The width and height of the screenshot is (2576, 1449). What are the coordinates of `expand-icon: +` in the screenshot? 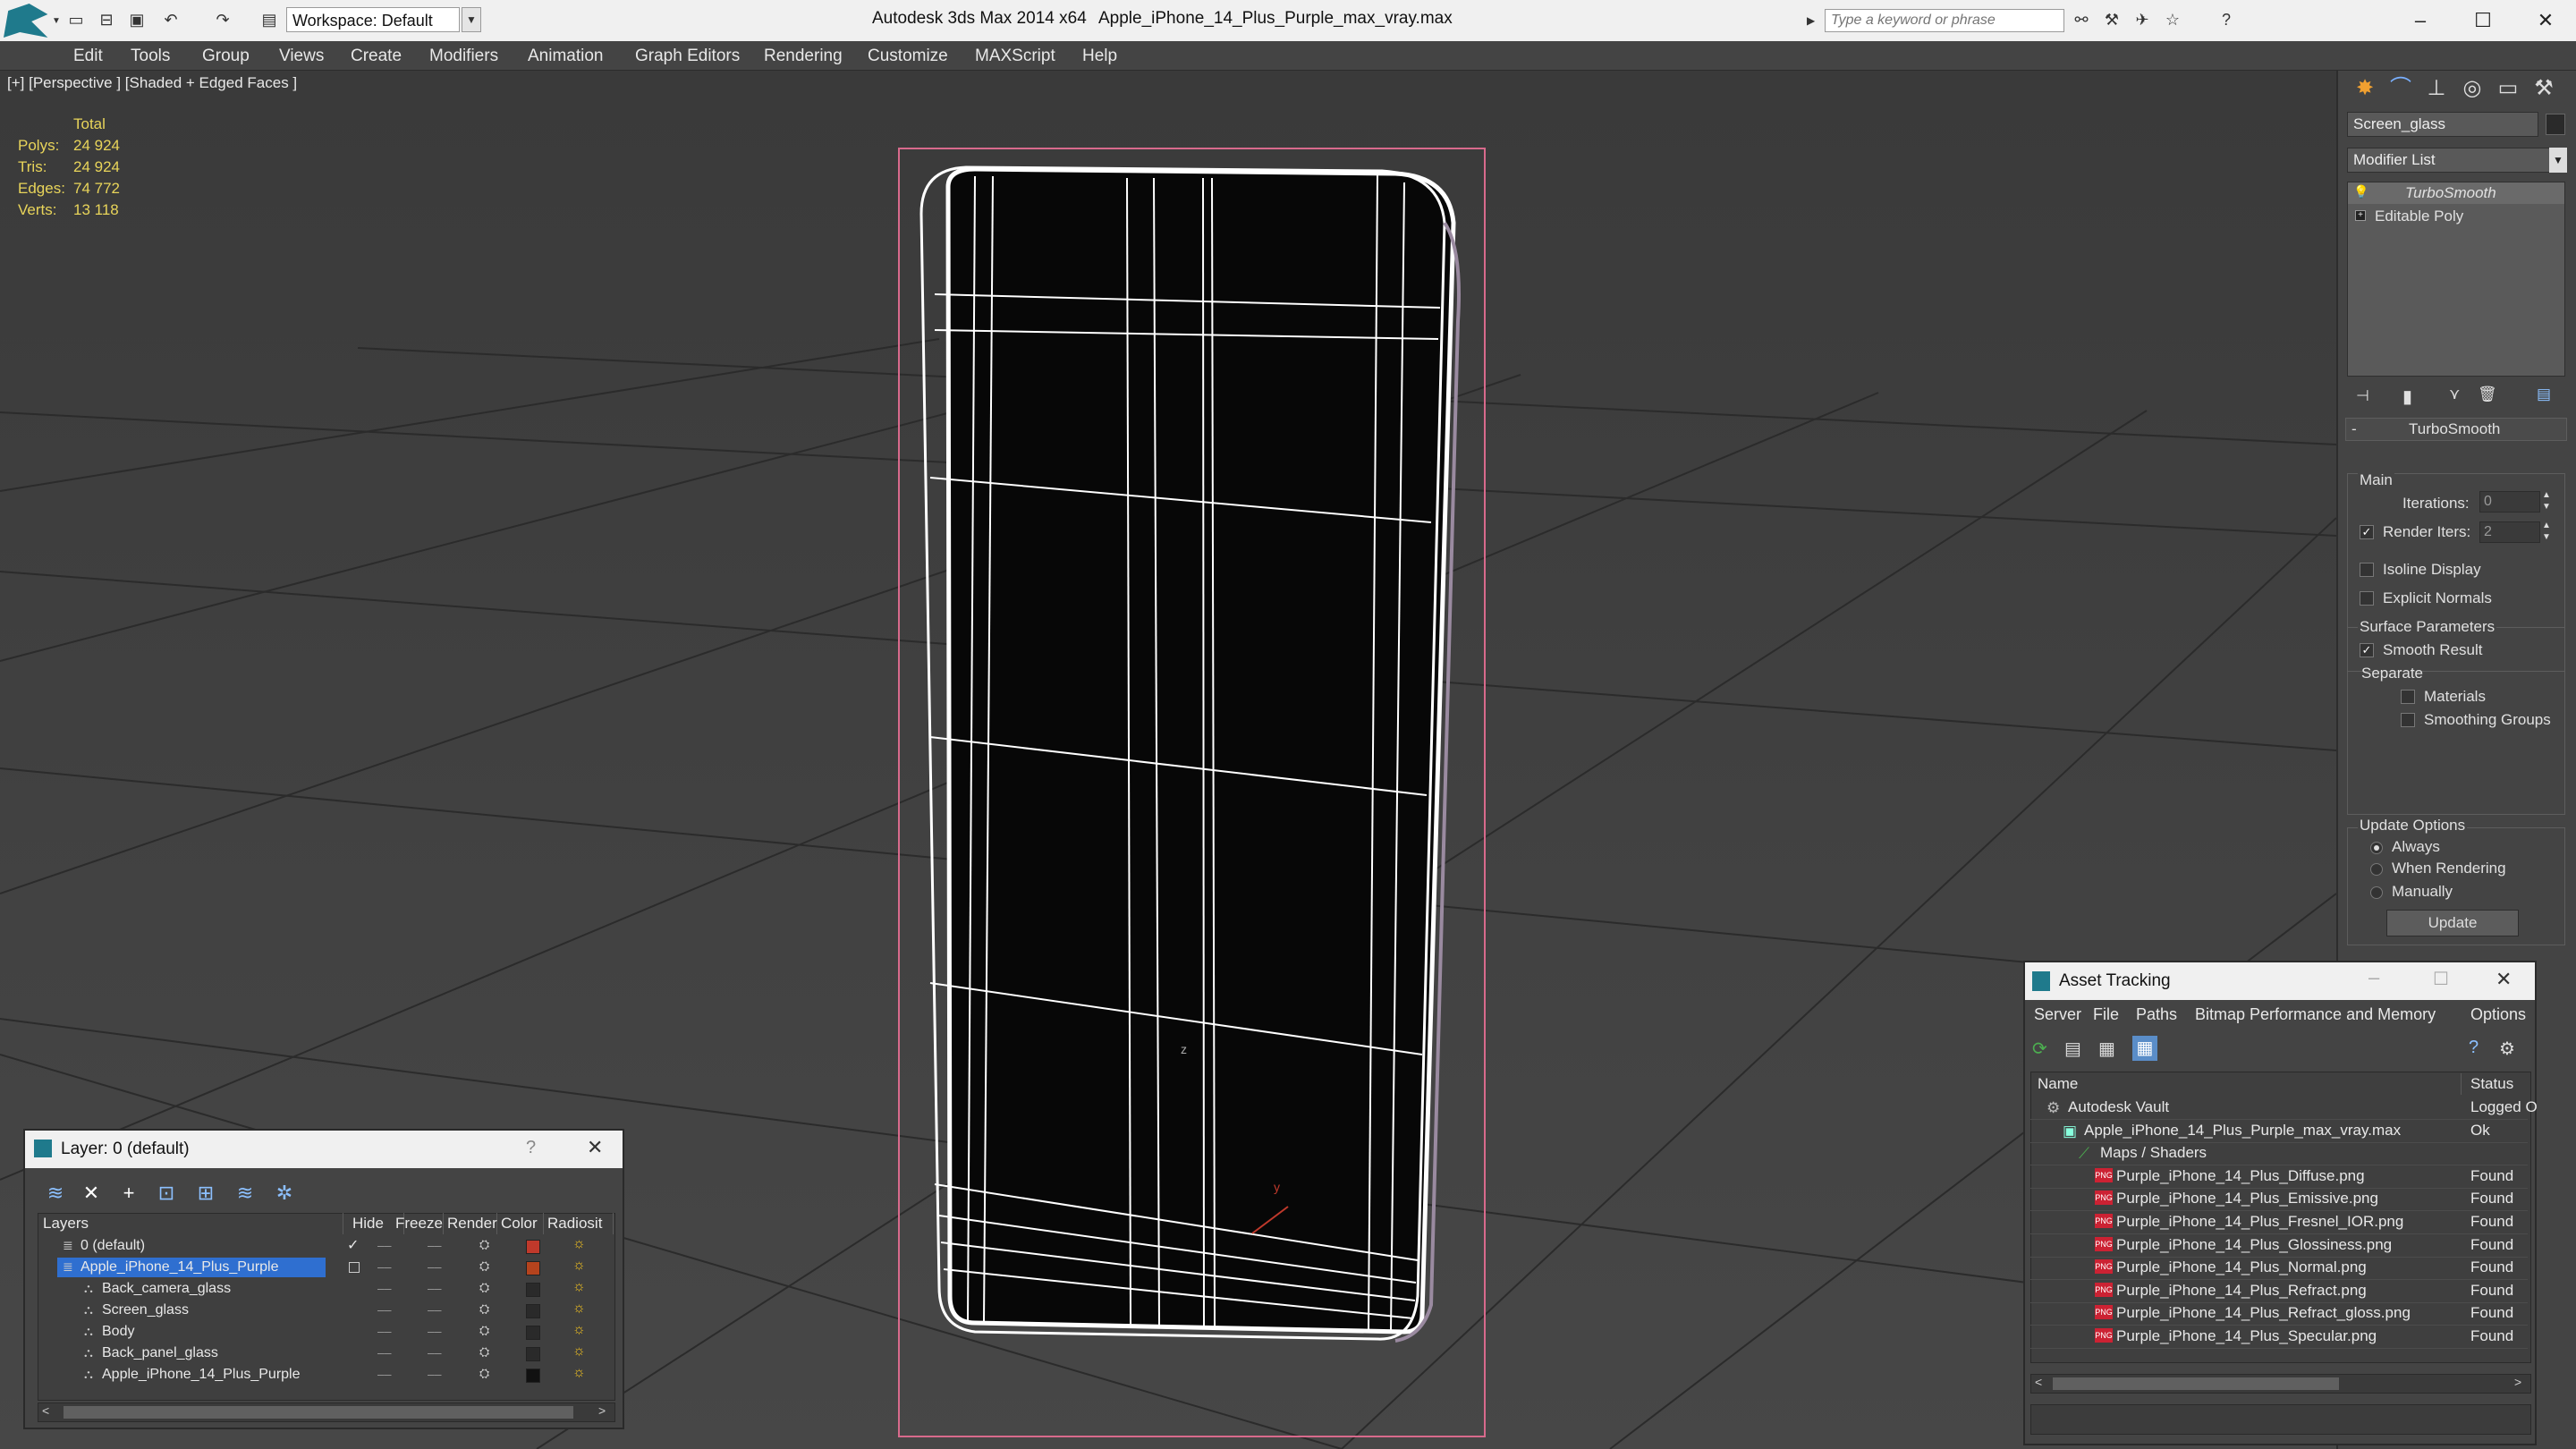 It's located at (2360, 215).